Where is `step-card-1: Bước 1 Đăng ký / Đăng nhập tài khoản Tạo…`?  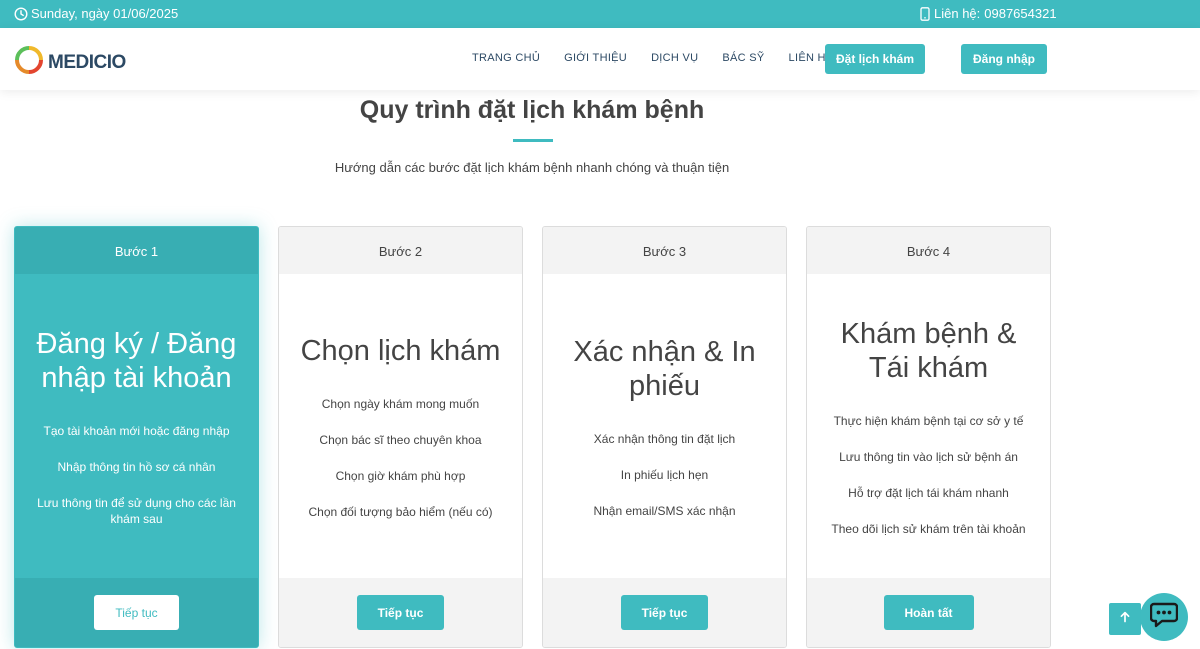 step-card-1: Bước 1 Đăng ký / Đăng nhập tài khoản Tạo… is located at coordinates (136, 437).